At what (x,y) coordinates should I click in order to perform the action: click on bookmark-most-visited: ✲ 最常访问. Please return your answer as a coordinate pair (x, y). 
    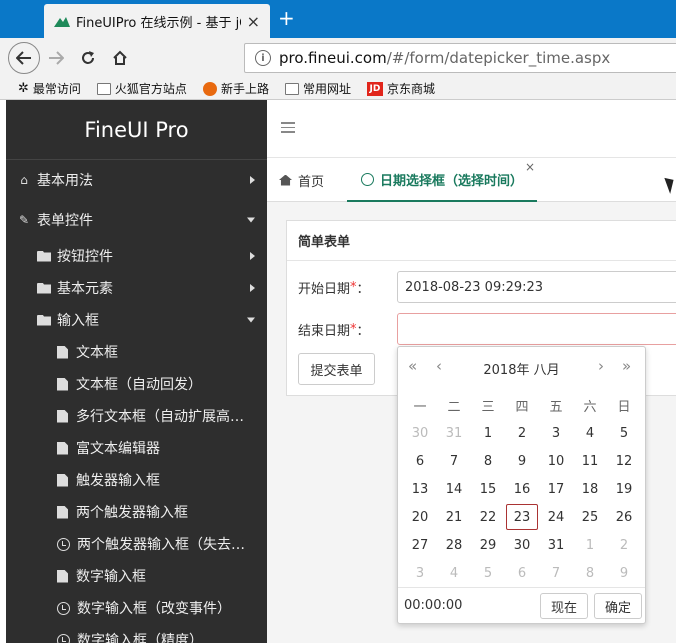
    Looking at the image, I should click on (49, 88).